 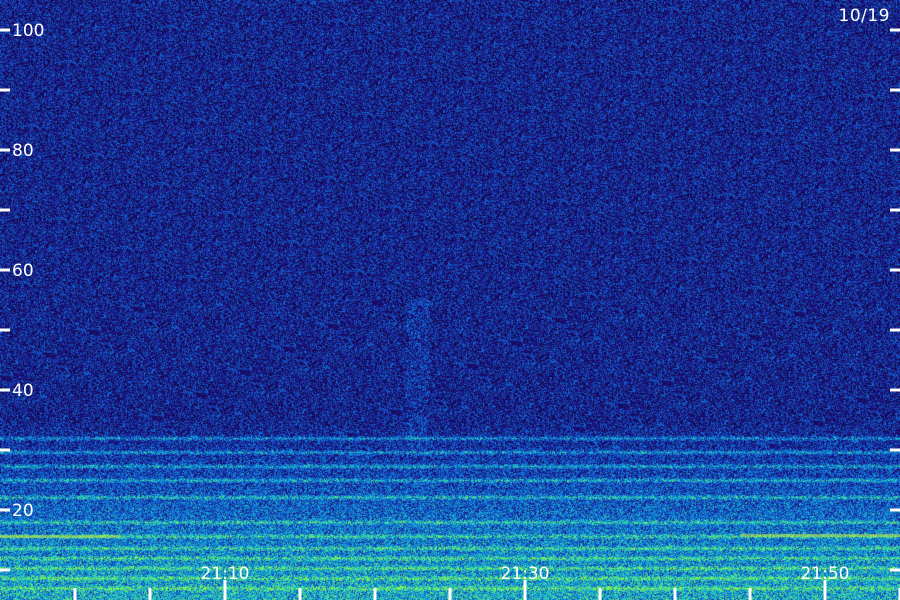 What do you see at coordinates (23, 511) in the screenshot?
I see `y-tick-label: 20` at bounding box center [23, 511].